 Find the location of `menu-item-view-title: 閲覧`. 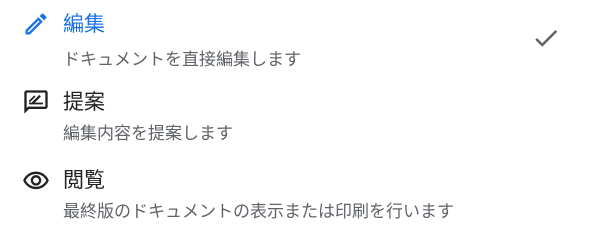

menu-item-view-title: 閲覧 is located at coordinates (84, 180).